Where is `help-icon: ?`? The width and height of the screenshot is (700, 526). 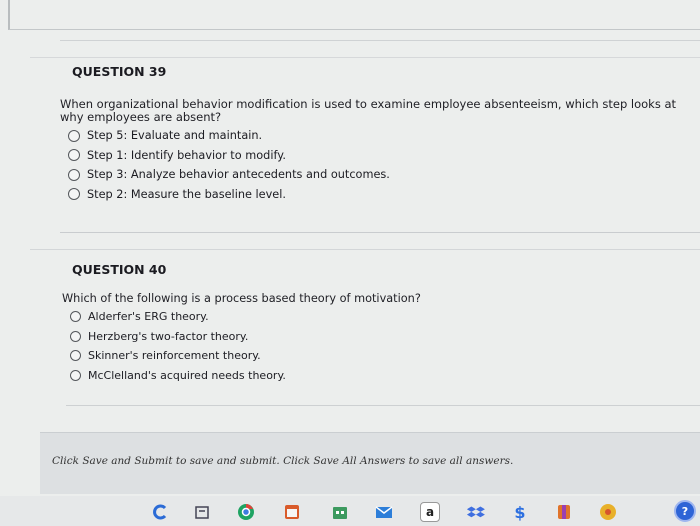 help-icon: ? is located at coordinates (685, 511).